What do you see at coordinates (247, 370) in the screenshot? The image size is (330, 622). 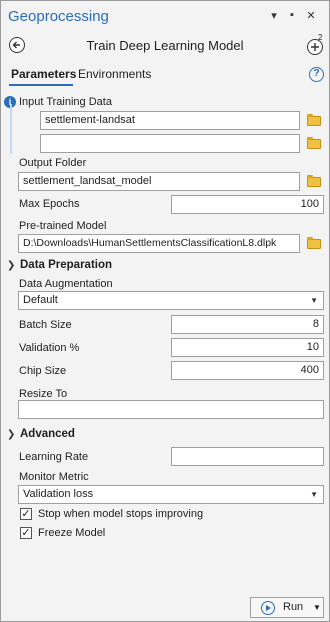 I see `chip-size-field: 400` at bounding box center [247, 370].